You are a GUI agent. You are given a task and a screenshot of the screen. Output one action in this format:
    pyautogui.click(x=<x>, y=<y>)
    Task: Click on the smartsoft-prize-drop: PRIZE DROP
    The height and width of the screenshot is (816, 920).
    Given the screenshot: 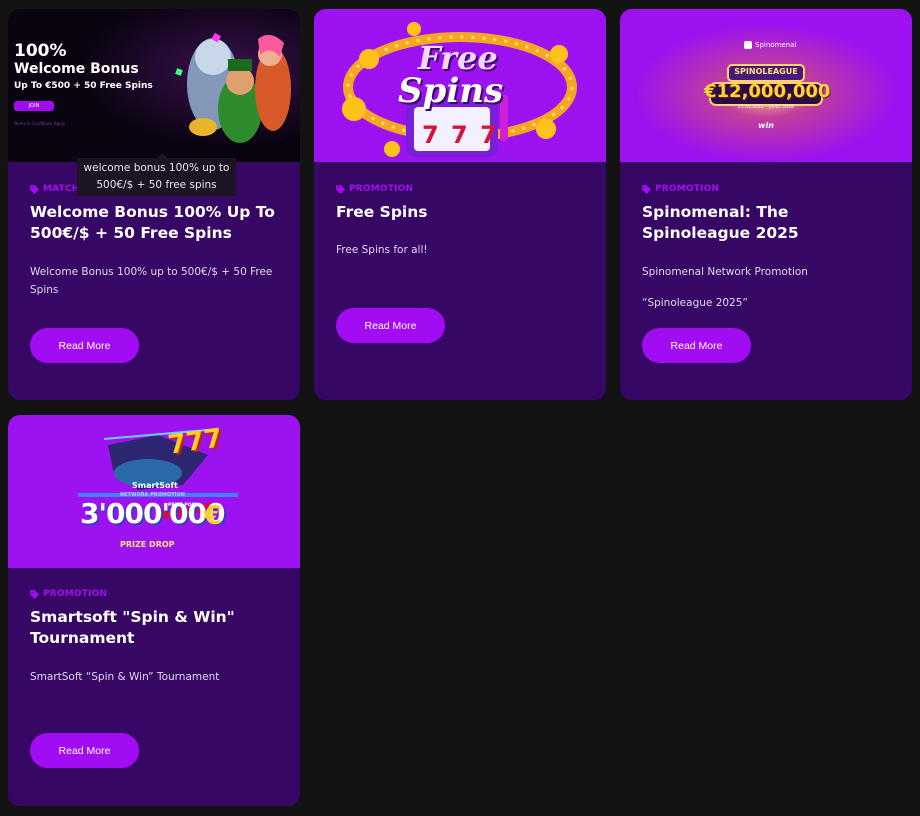 What is the action you would take?
    pyautogui.click(x=147, y=544)
    